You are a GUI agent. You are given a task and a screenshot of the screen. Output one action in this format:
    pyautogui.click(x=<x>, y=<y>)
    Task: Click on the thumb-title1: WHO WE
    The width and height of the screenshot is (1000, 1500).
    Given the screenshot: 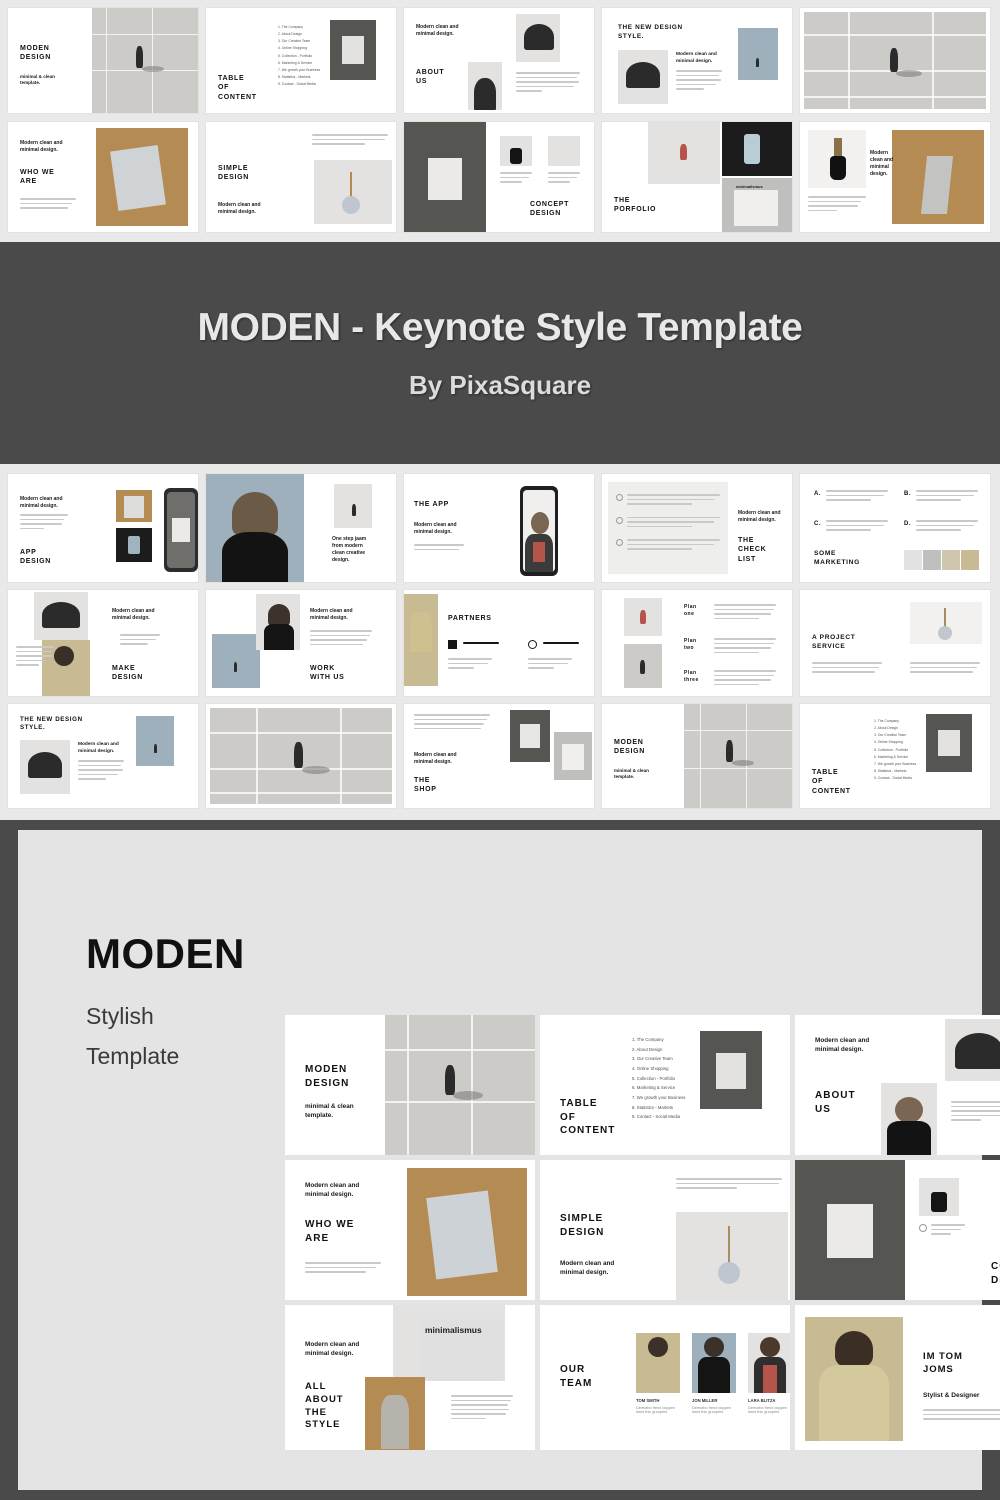 What is the action you would take?
    pyautogui.click(x=37, y=172)
    